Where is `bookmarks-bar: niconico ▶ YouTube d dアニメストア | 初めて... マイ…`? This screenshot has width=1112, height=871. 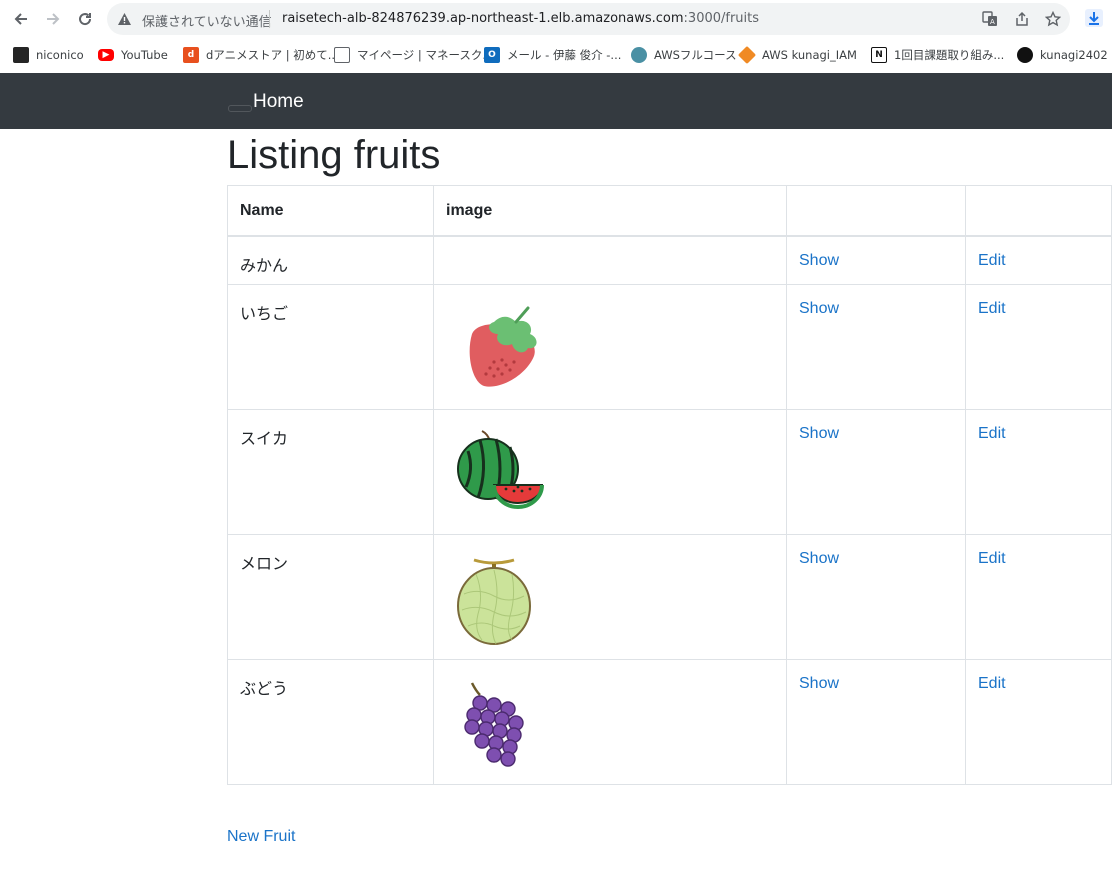 bookmarks-bar: niconico ▶ YouTube d dアニメストア | 初めて... マイ… is located at coordinates (556, 55).